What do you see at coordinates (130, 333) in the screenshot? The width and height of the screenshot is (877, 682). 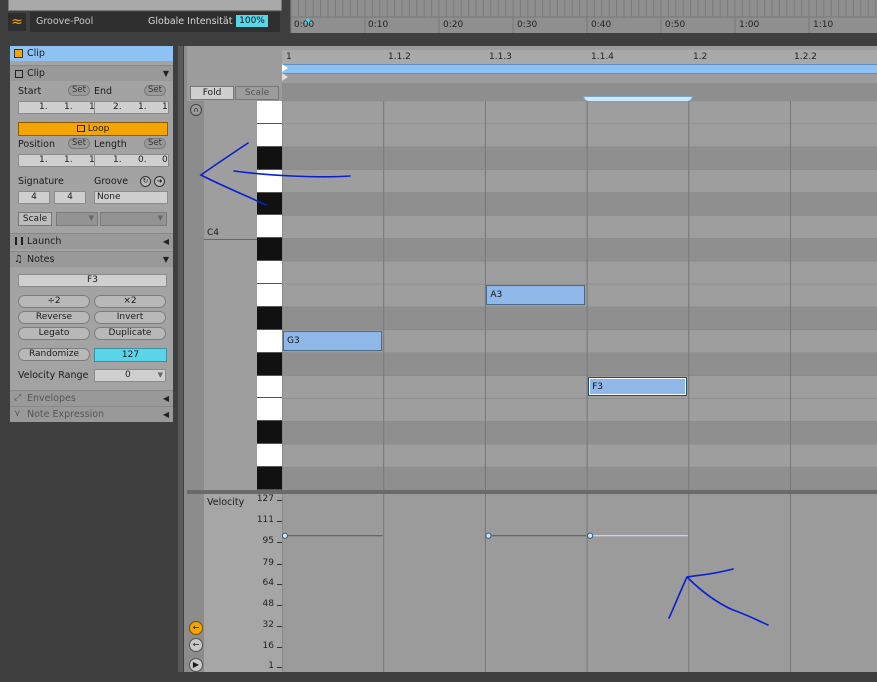 I see `duplicate-button: Duplicate` at bounding box center [130, 333].